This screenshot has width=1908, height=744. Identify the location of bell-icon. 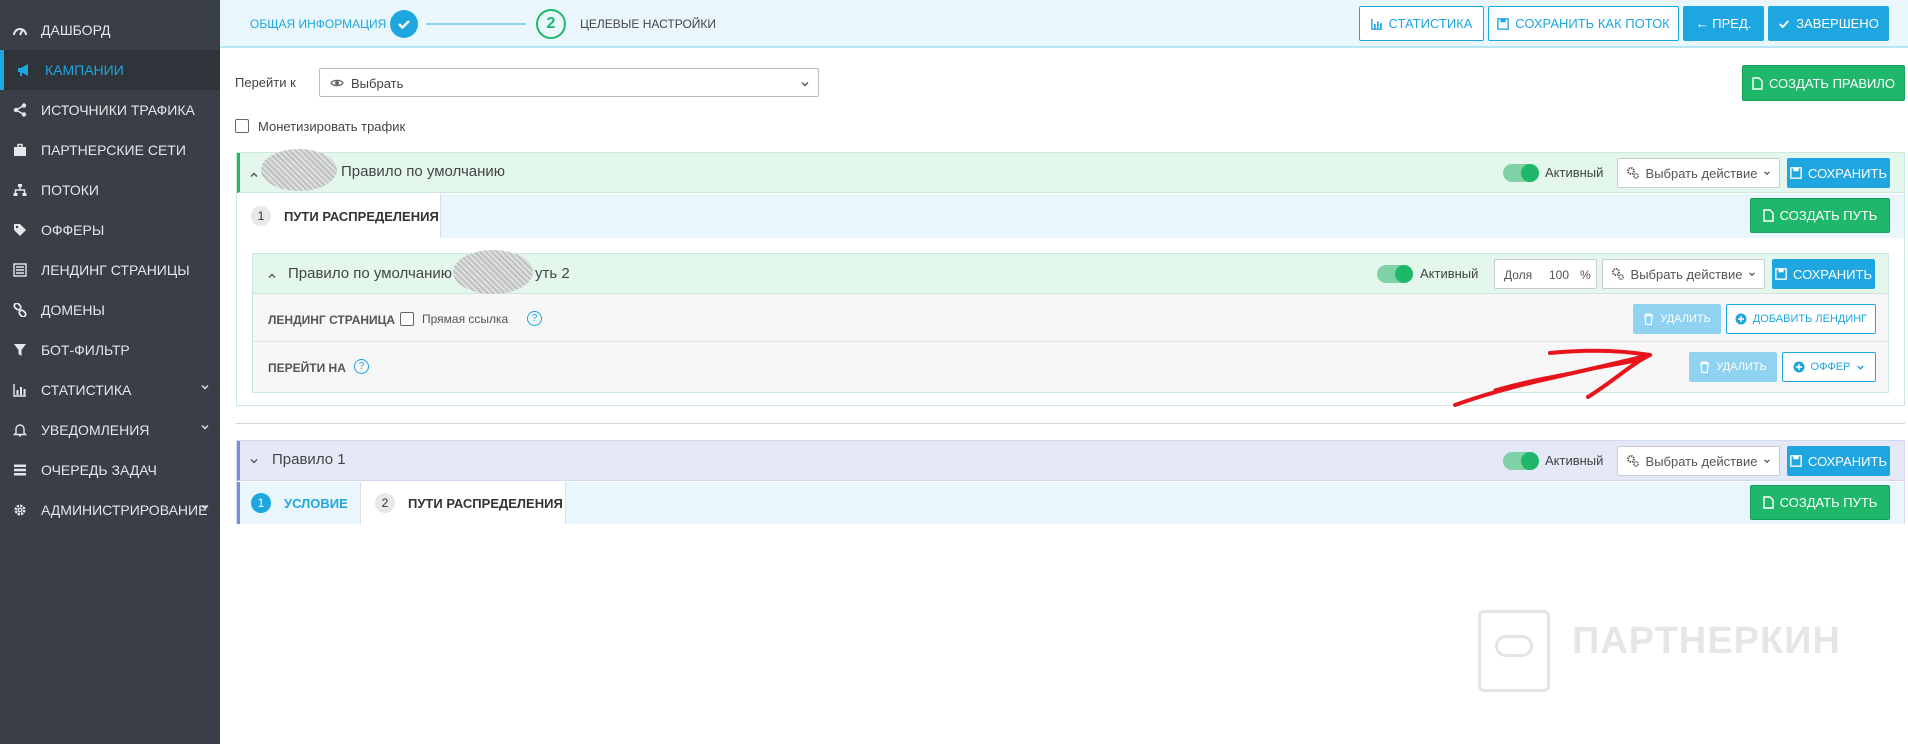
(20, 430).